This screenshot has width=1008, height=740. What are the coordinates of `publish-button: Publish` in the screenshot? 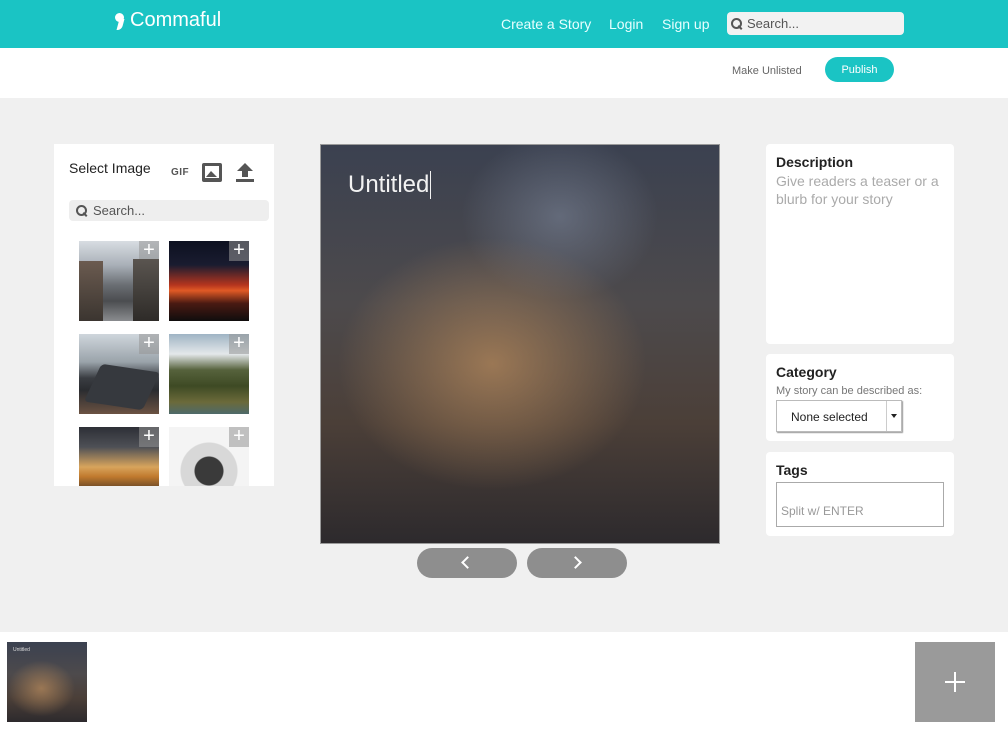 It's located at (859, 69).